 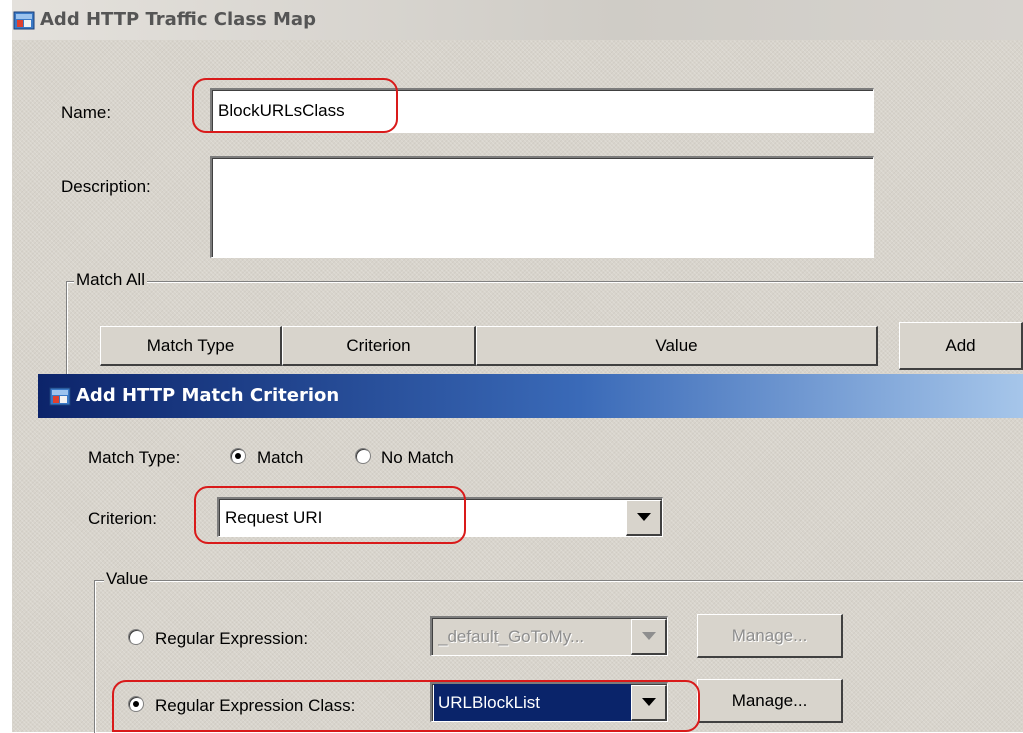 I want to click on description-input, so click(x=542, y=207).